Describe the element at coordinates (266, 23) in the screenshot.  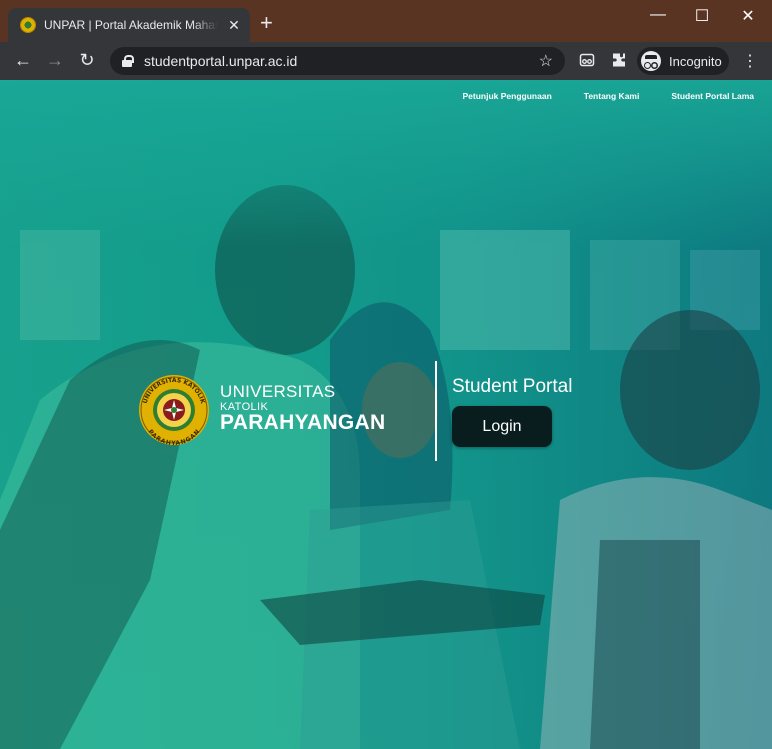
I see `new-tab-button: +` at that location.